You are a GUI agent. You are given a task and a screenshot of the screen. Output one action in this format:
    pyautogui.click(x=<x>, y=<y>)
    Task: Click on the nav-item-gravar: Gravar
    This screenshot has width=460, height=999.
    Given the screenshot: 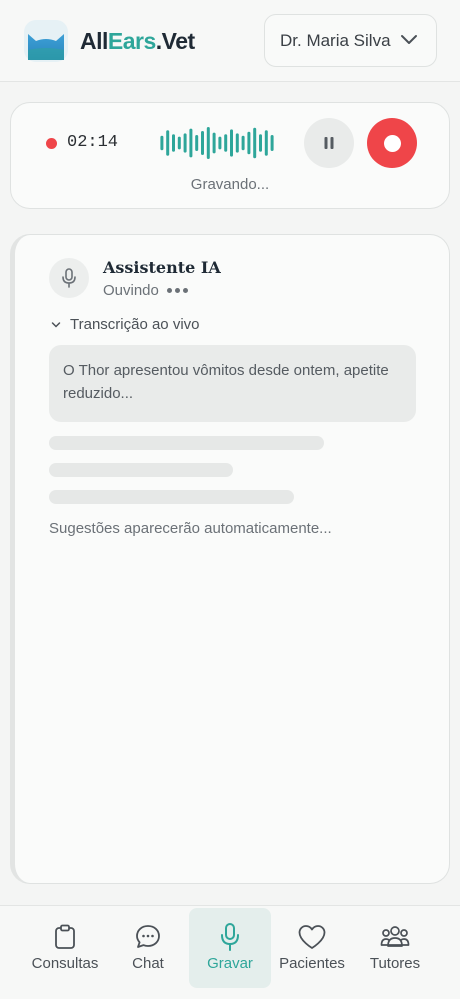 What is the action you would take?
    pyautogui.click(x=230, y=948)
    